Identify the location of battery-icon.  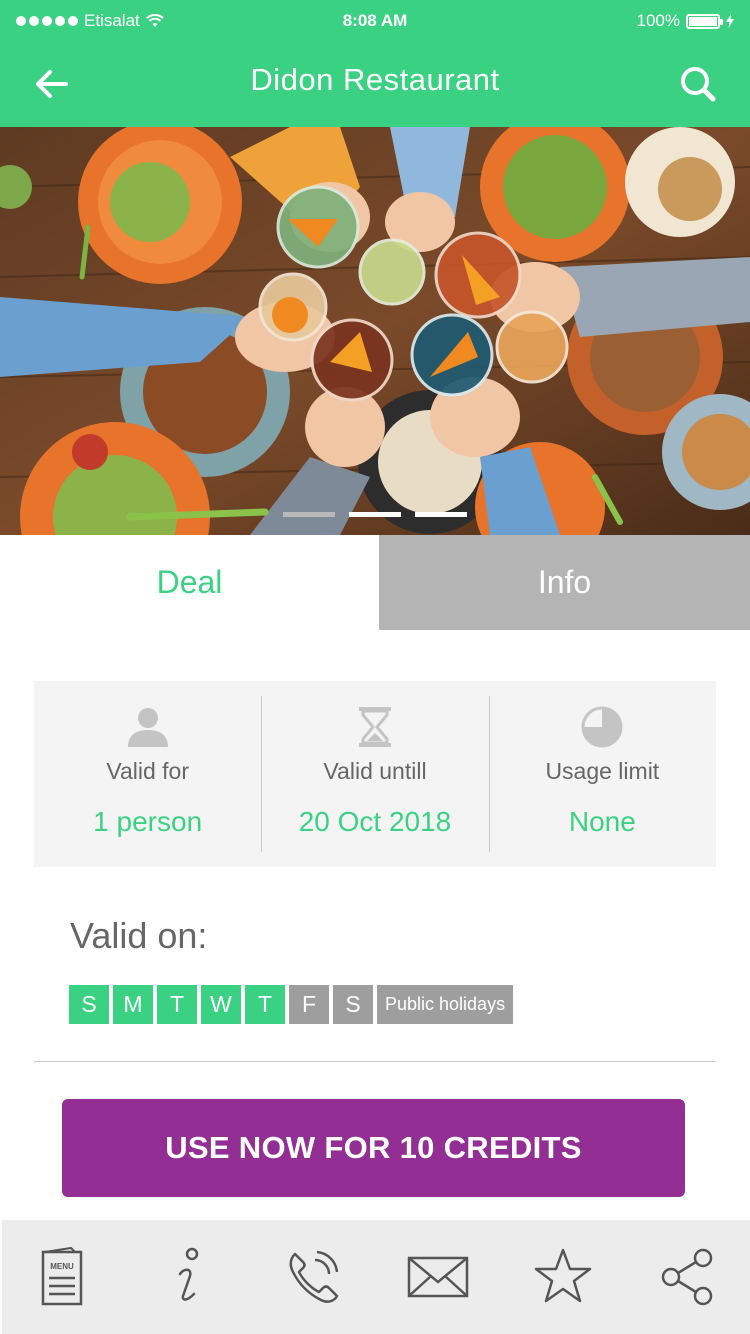
(704, 21).